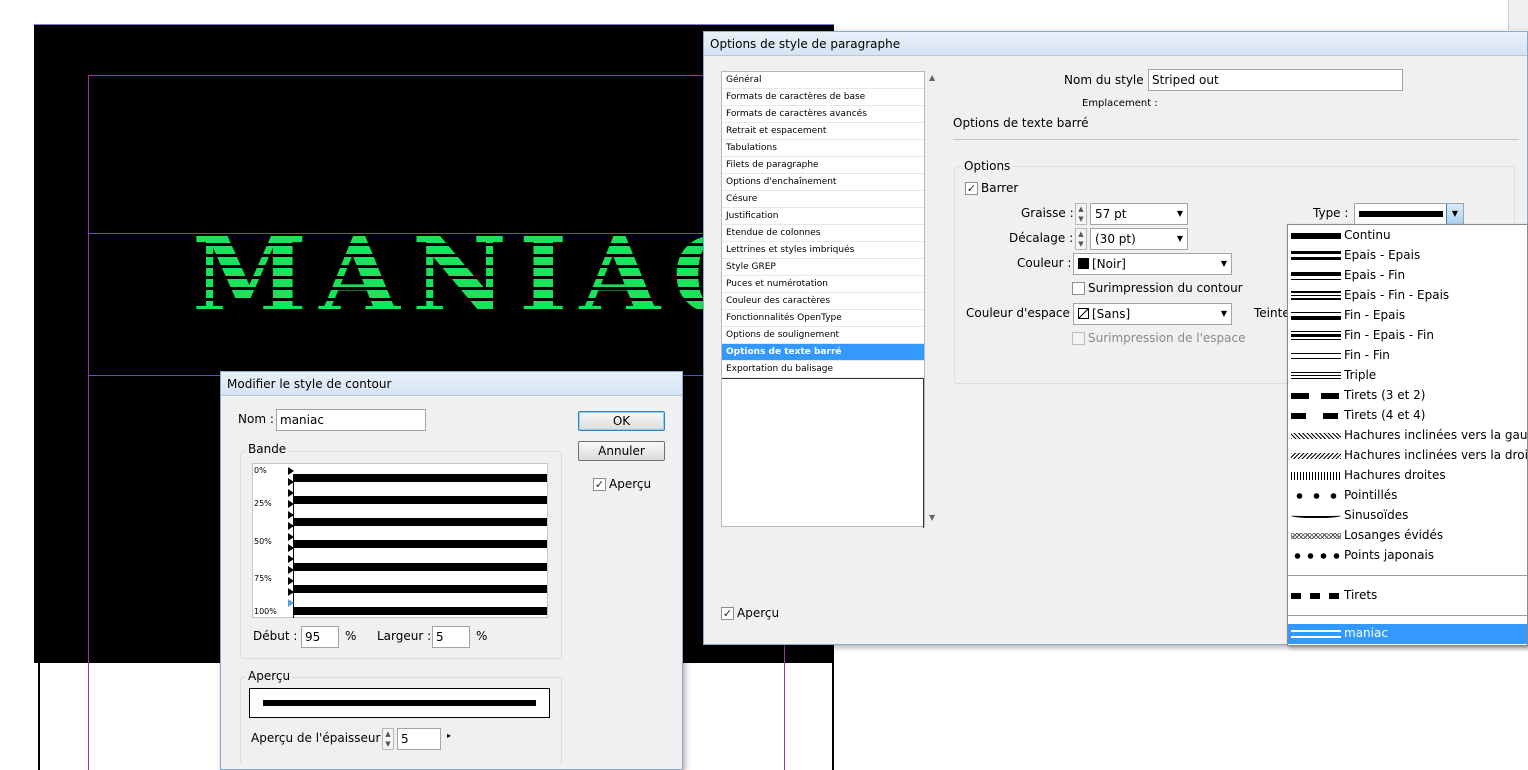 This screenshot has width=1528, height=770. I want to click on category-item: Couleur des caractères, so click(823, 301).